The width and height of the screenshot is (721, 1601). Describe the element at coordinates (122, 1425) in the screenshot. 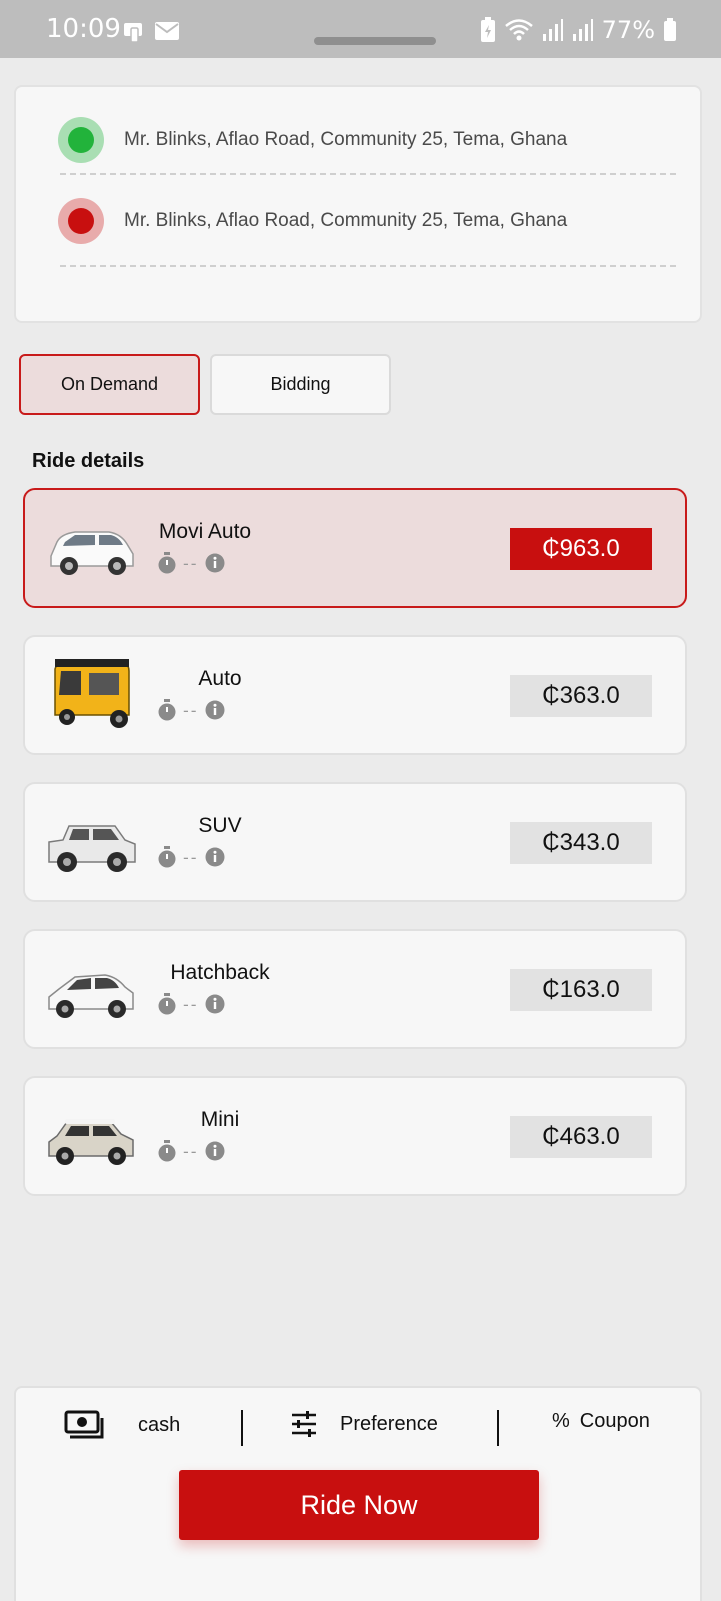

I see `payment-method-button: cash` at that location.